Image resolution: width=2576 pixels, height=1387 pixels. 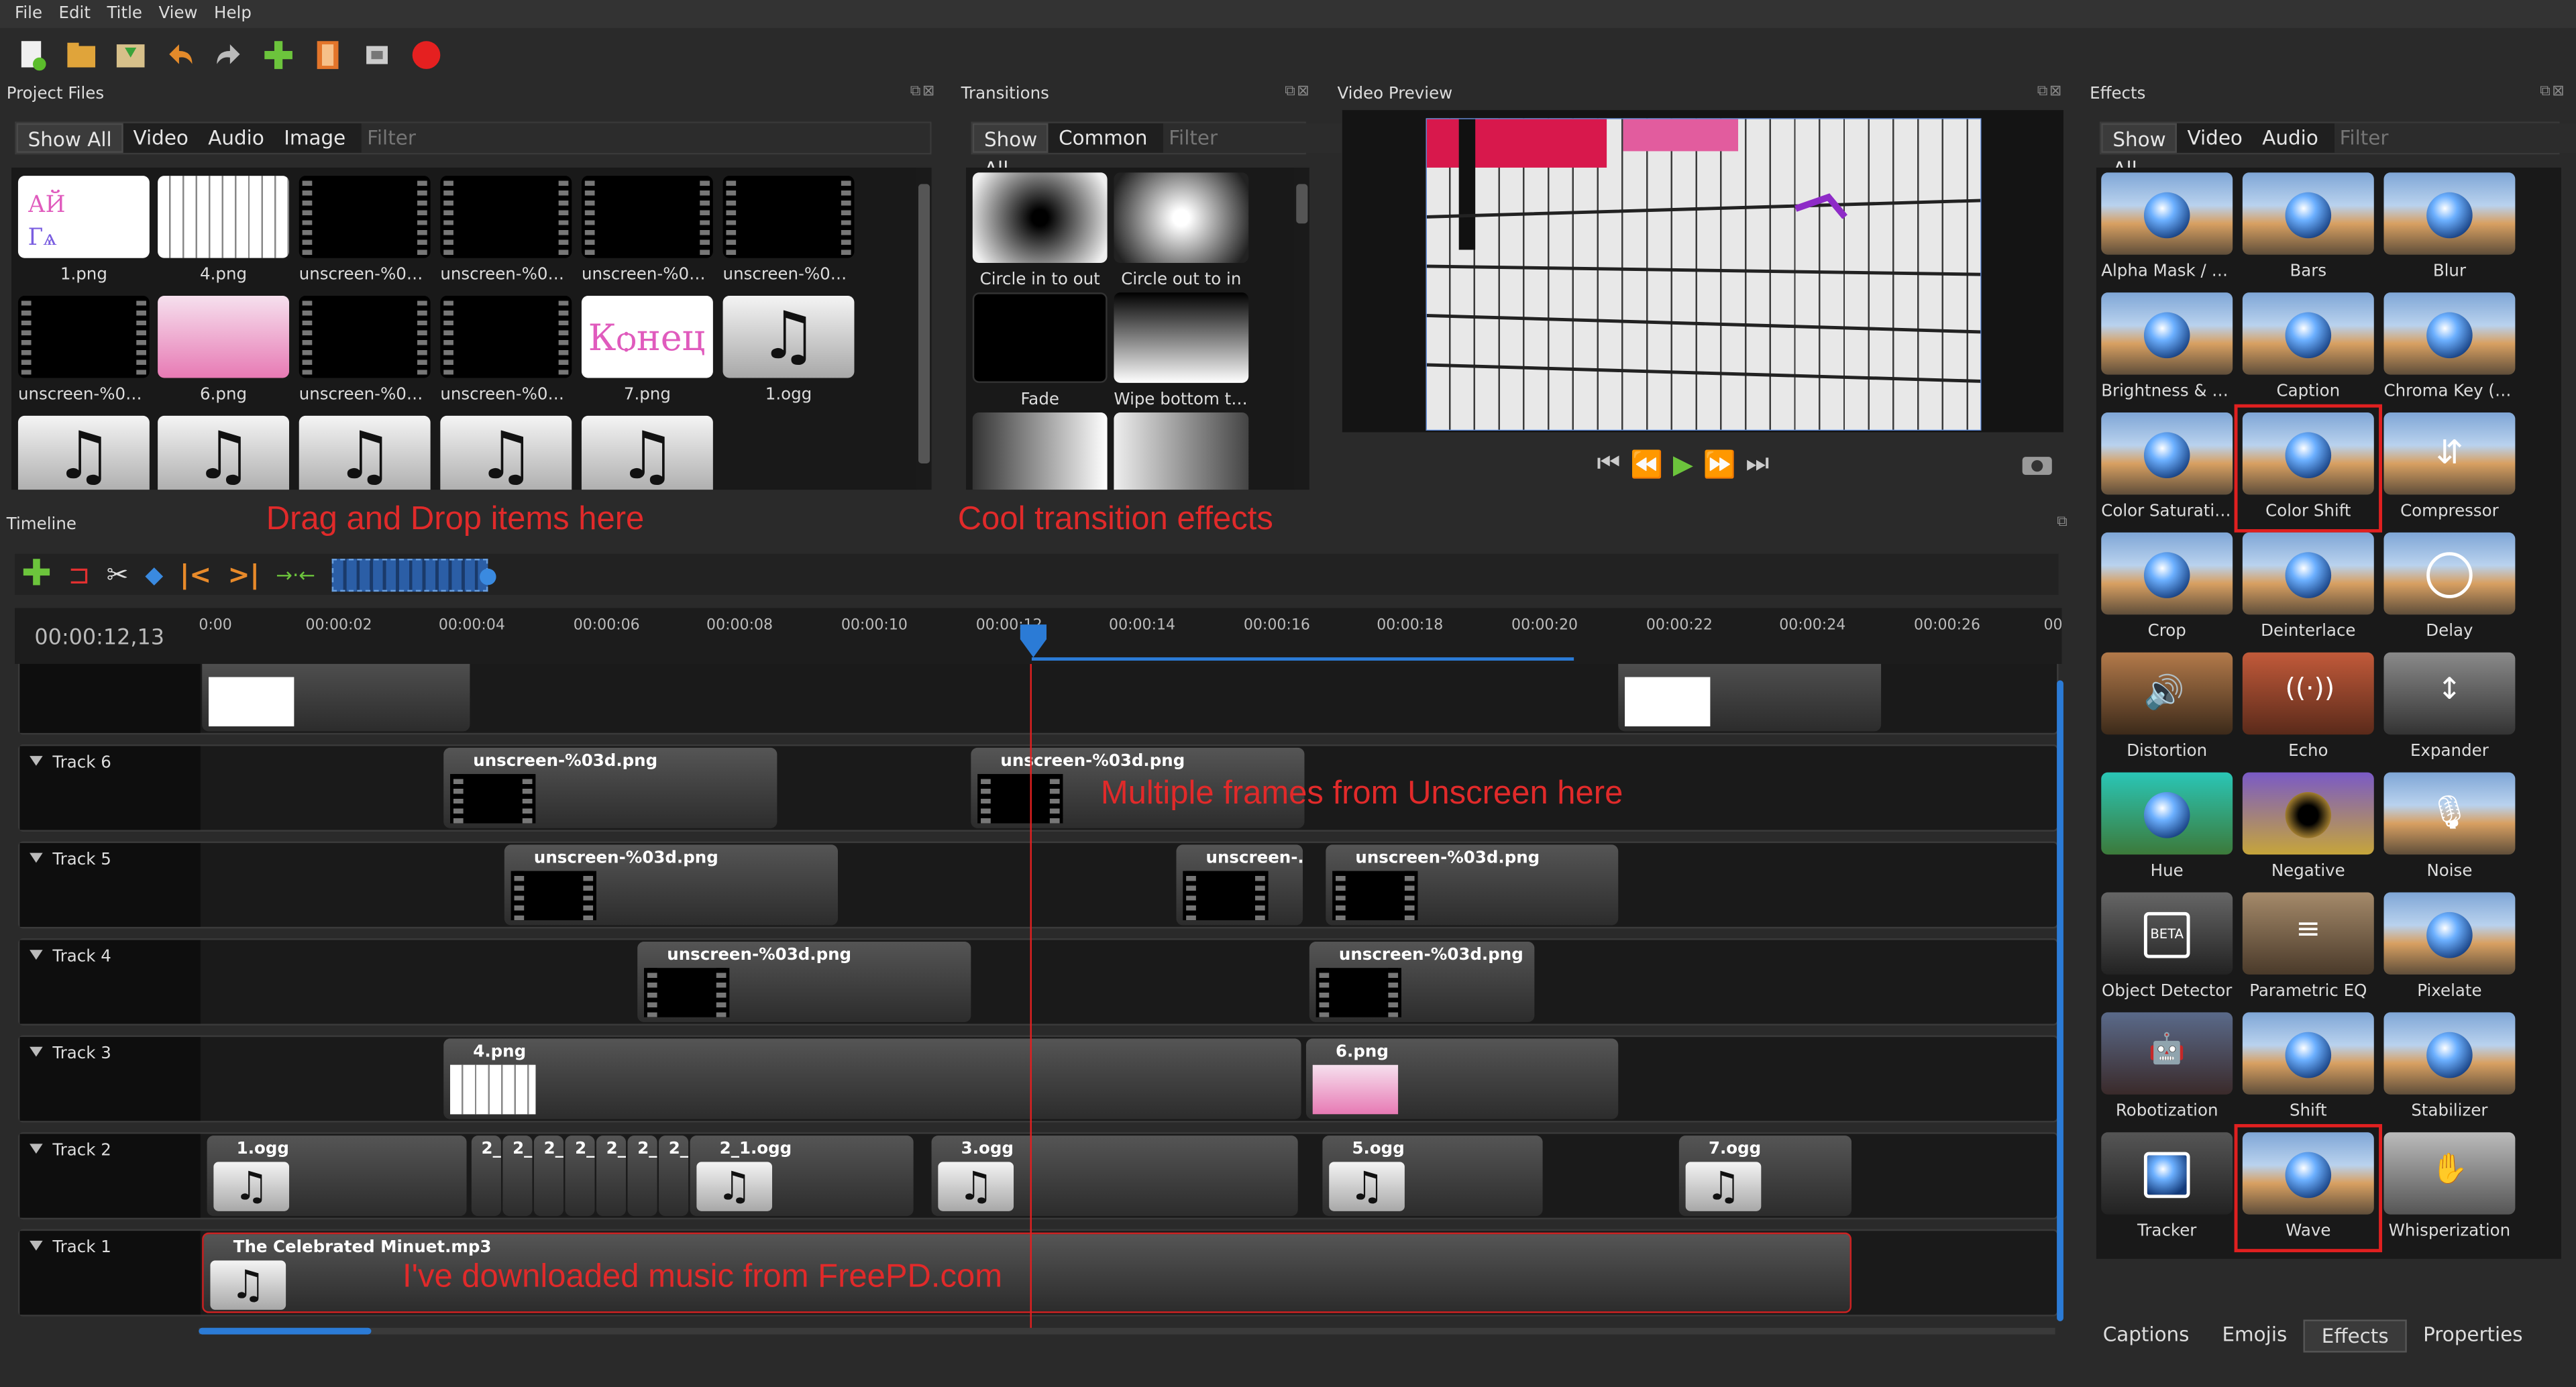 I want to click on effect-item-bars: Bars, so click(x=2308, y=226).